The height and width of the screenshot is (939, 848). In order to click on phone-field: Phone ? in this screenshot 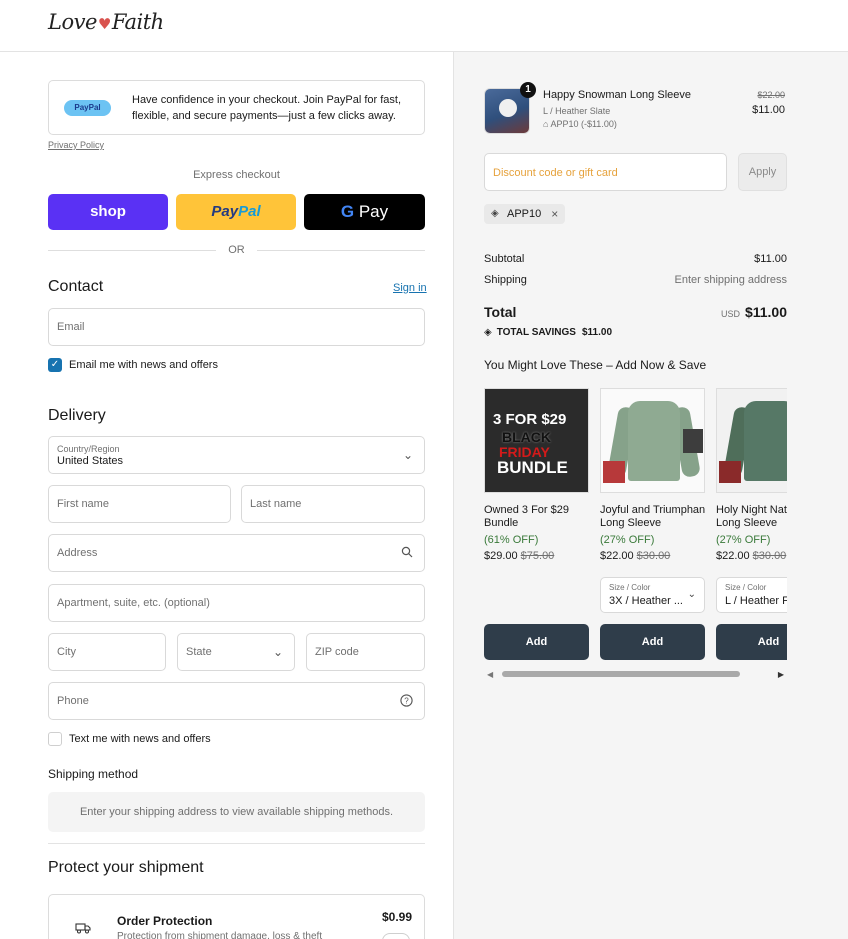, I will do `click(236, 701)`.